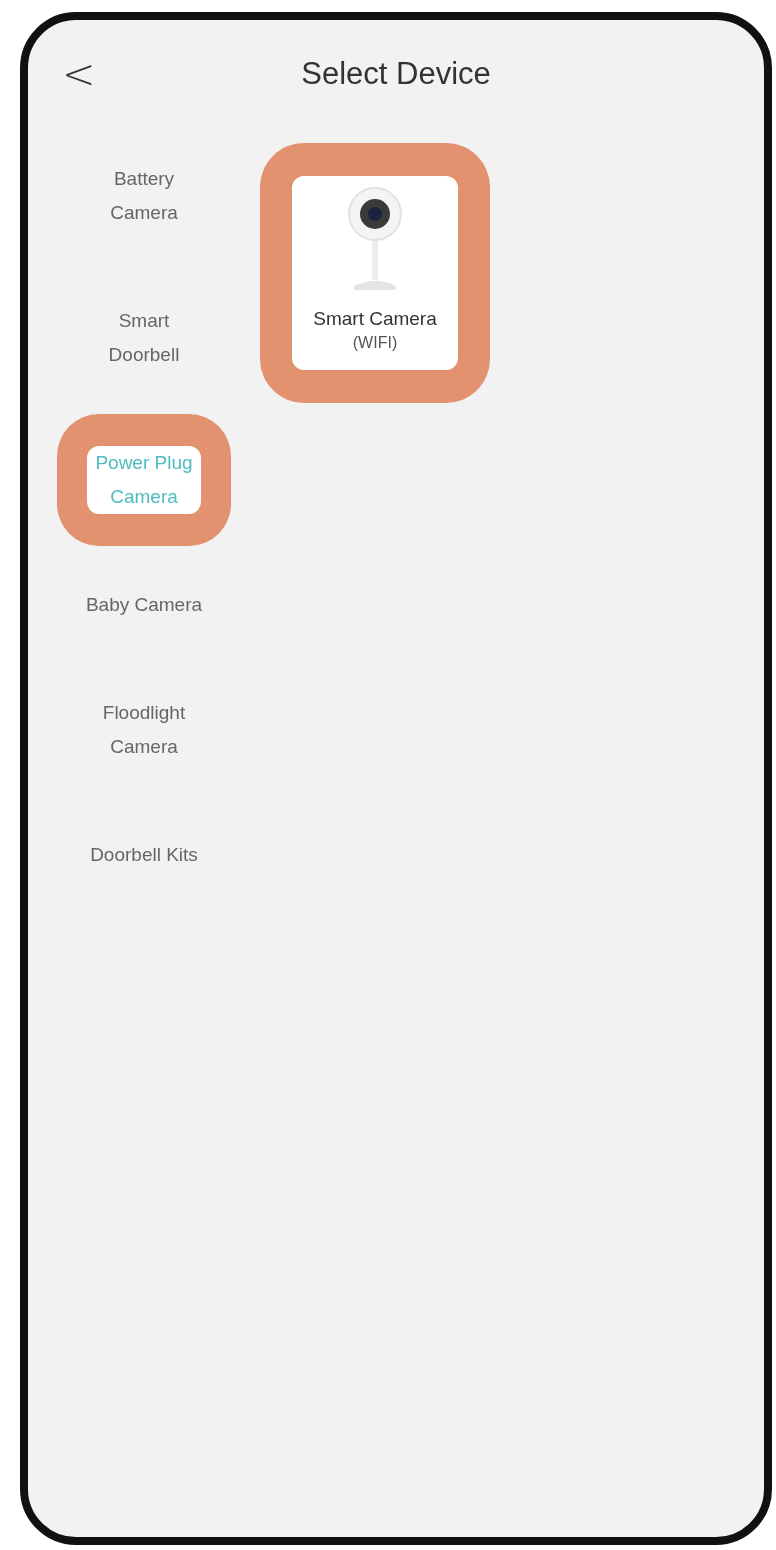 The image size is (776, 1550). I want to click on category-item: Smart Doorbell, so click(144, 338).